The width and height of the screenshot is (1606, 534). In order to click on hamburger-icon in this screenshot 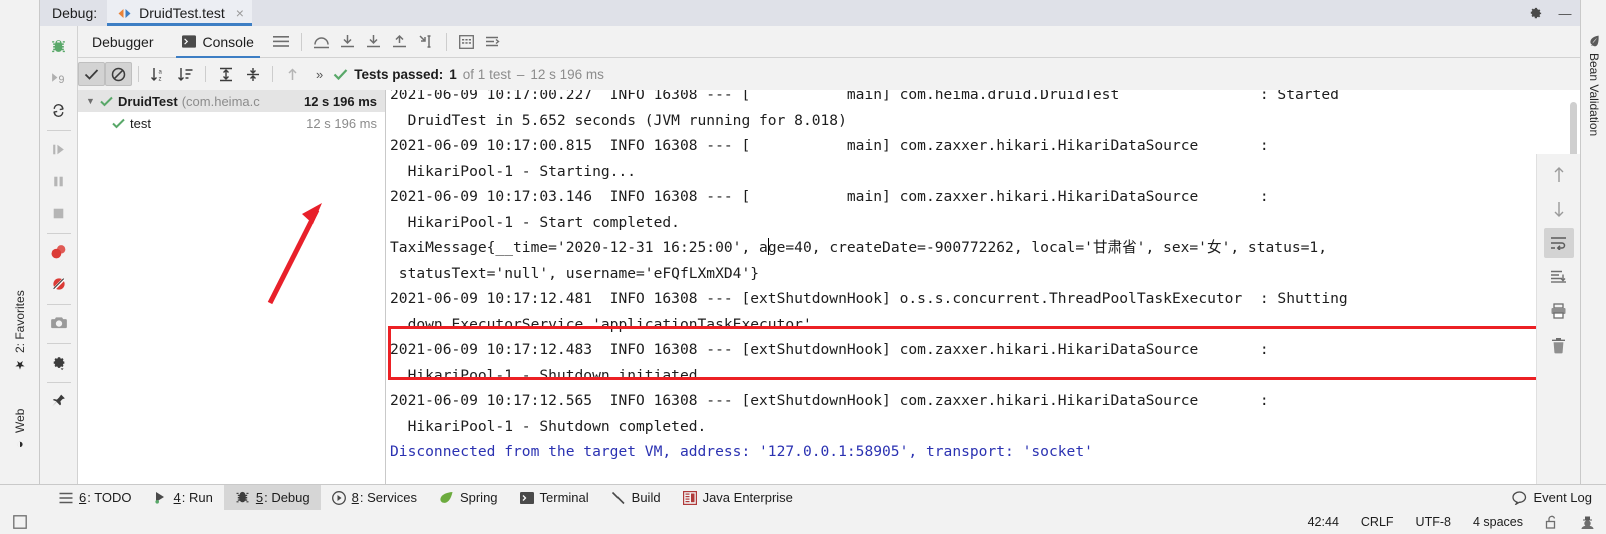, I will do `click(281, 42)`.